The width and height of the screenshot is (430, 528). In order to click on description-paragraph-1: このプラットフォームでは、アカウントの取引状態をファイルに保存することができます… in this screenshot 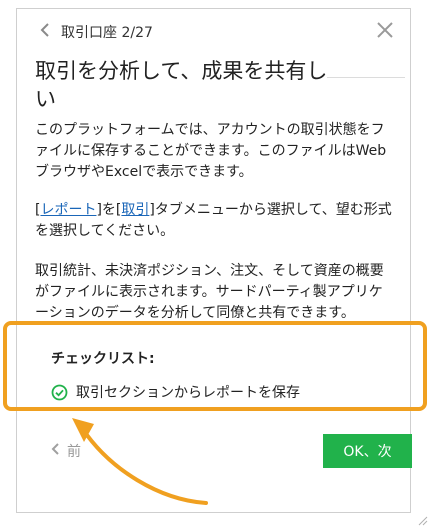, I will do `click(211, 151)`.